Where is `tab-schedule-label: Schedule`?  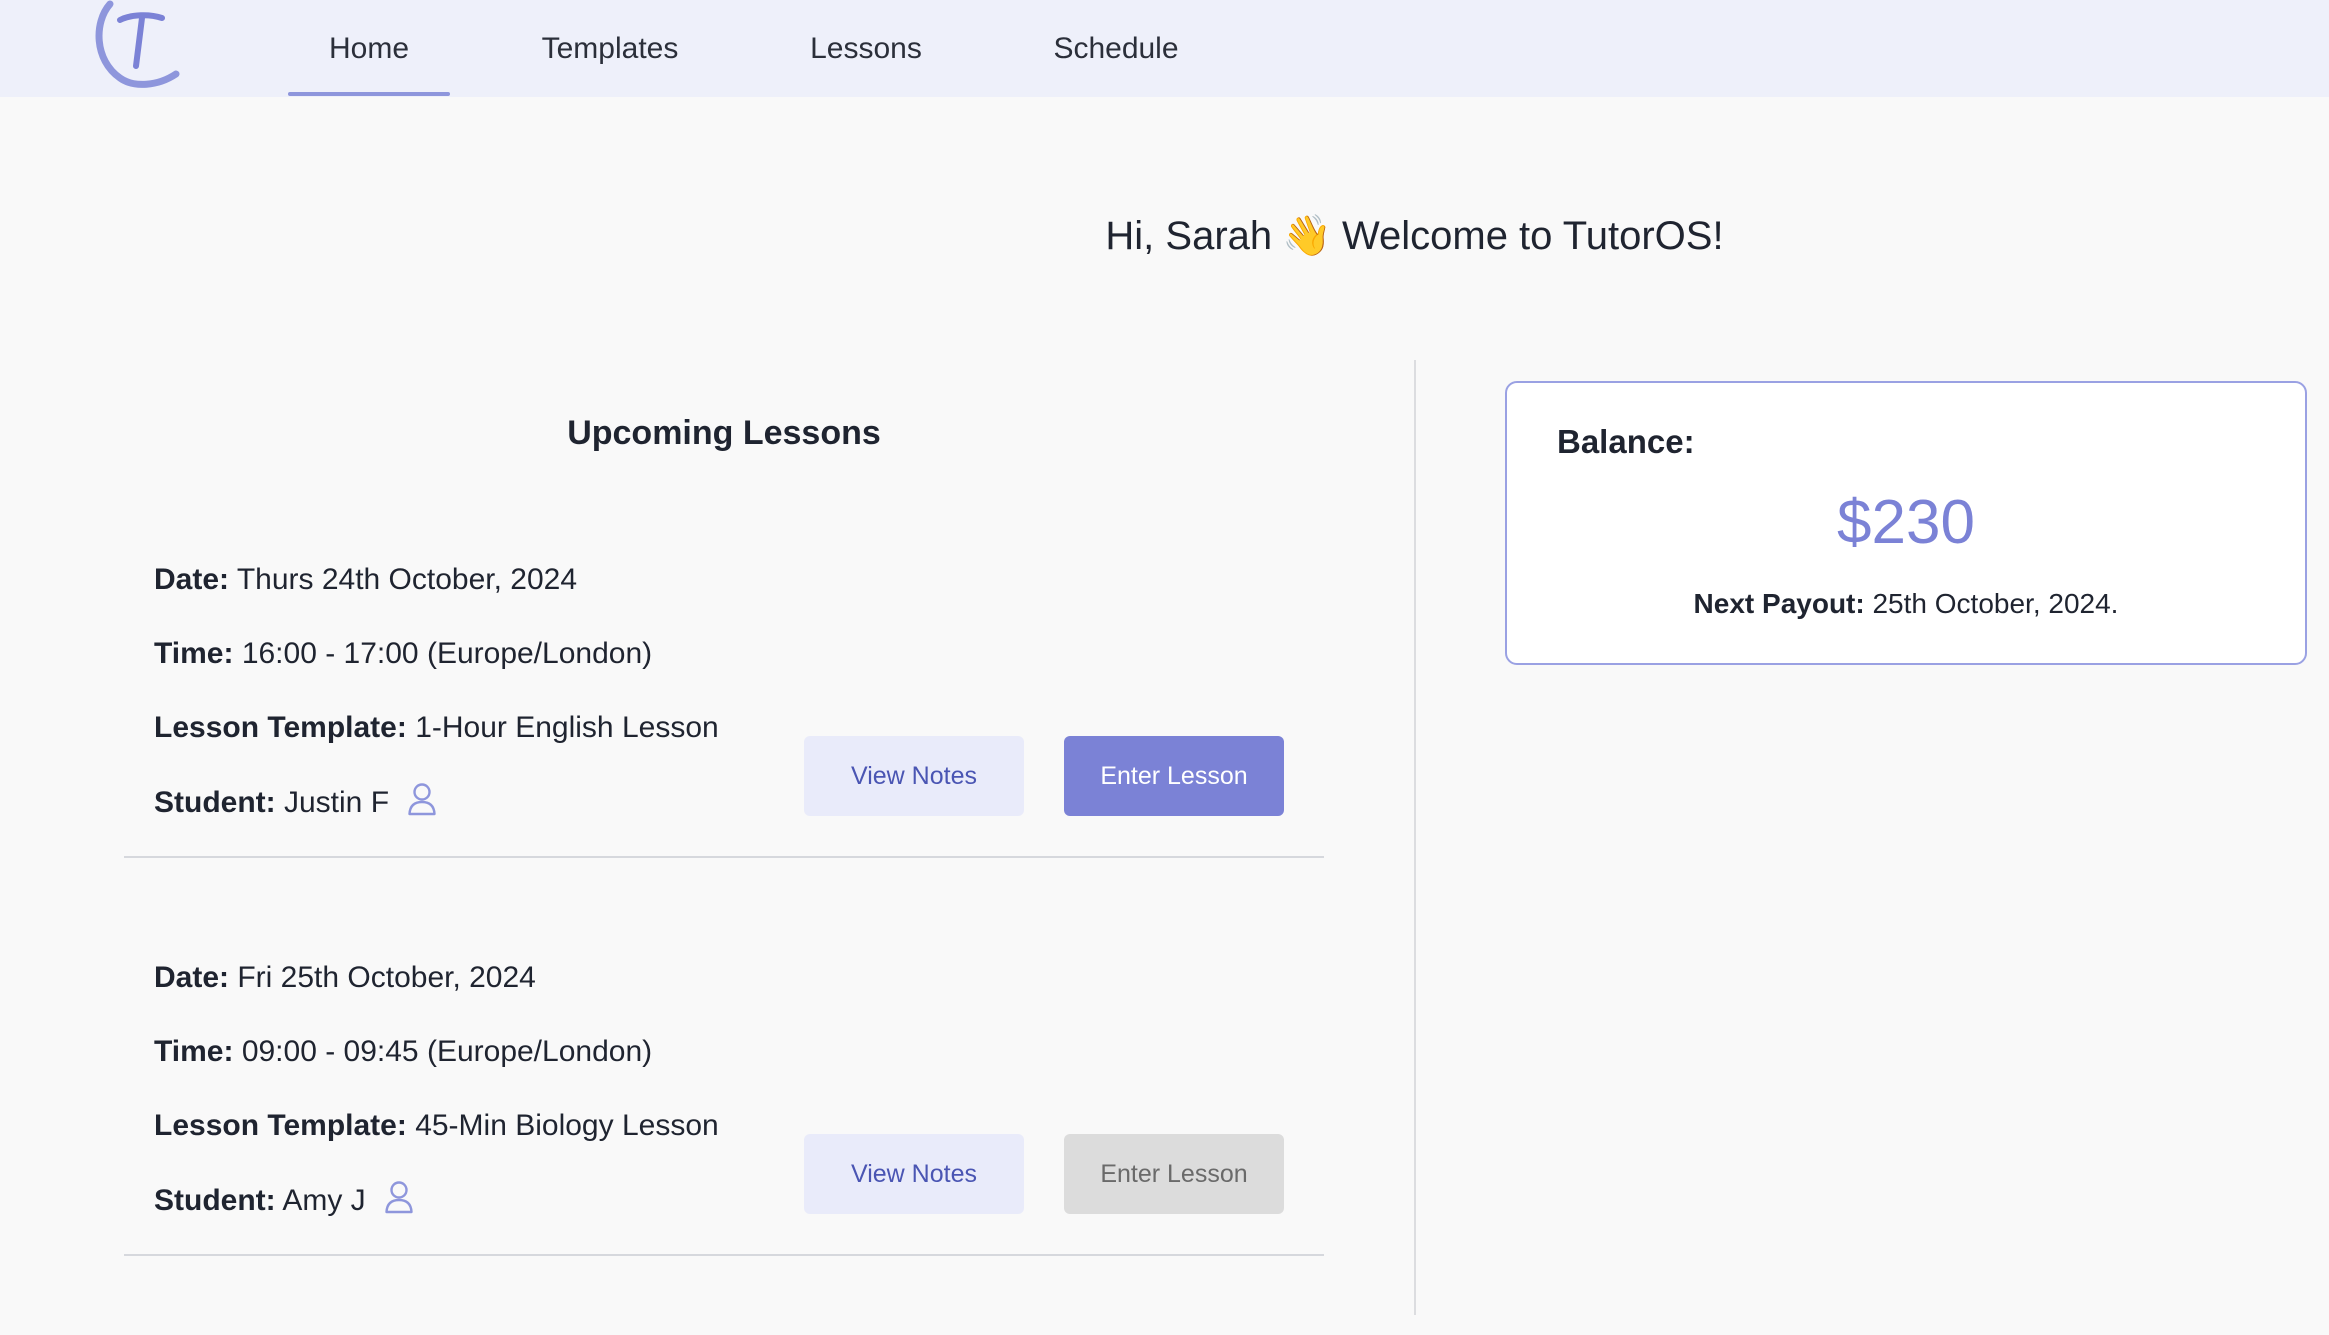
tab-schedule-label: Schedule is located at coordinates (1116, 48).